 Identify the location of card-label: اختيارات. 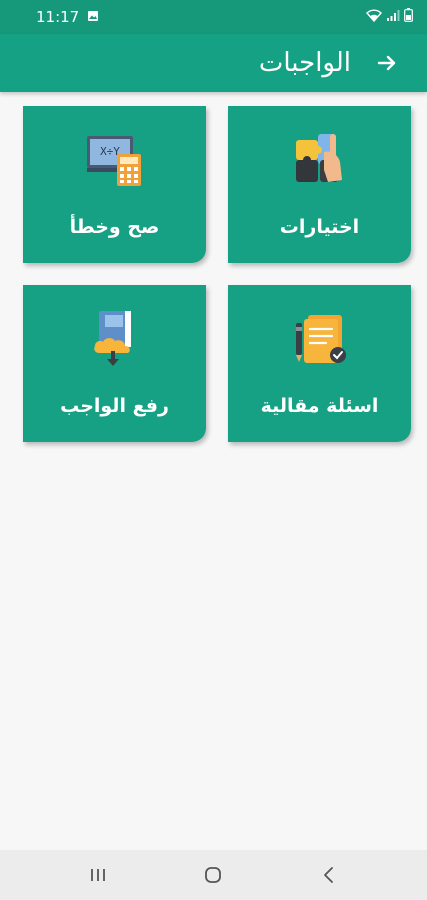
(319, 227).